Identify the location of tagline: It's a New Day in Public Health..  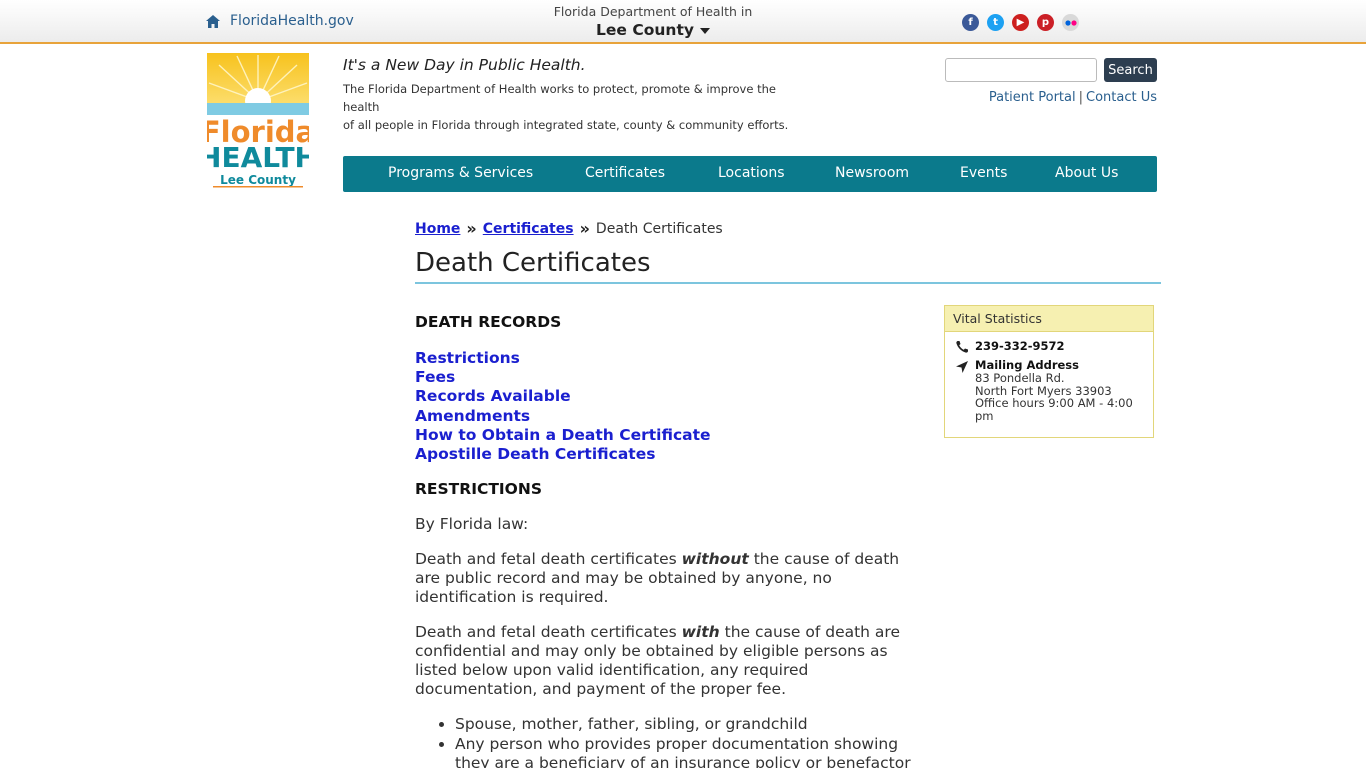
(464, 65).